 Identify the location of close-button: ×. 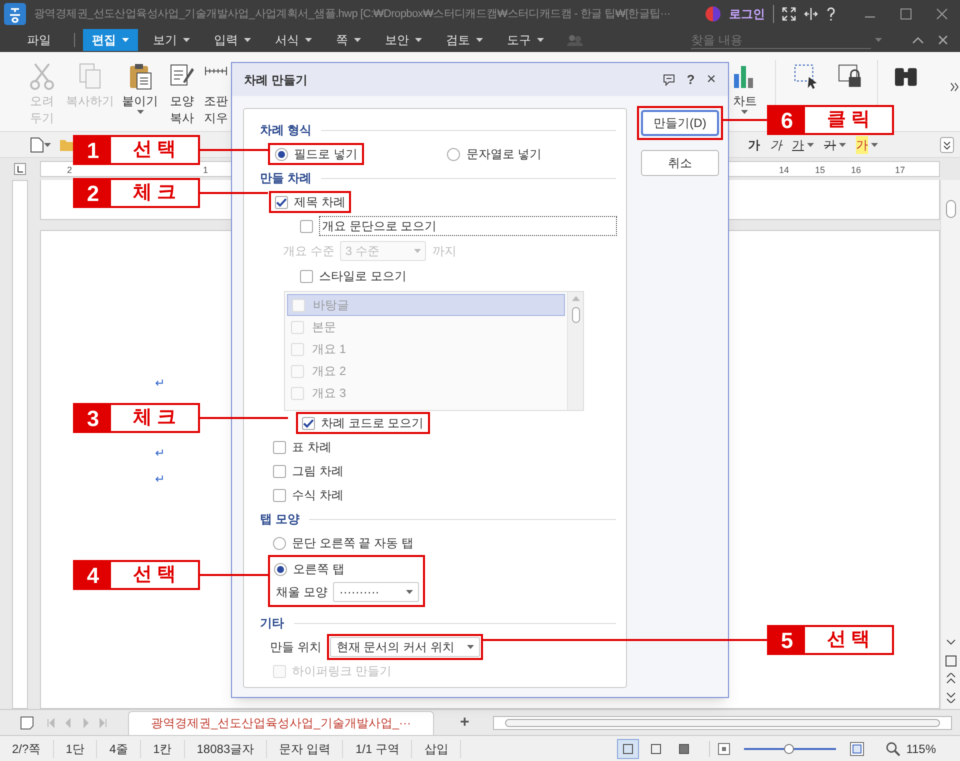
(711, 80).